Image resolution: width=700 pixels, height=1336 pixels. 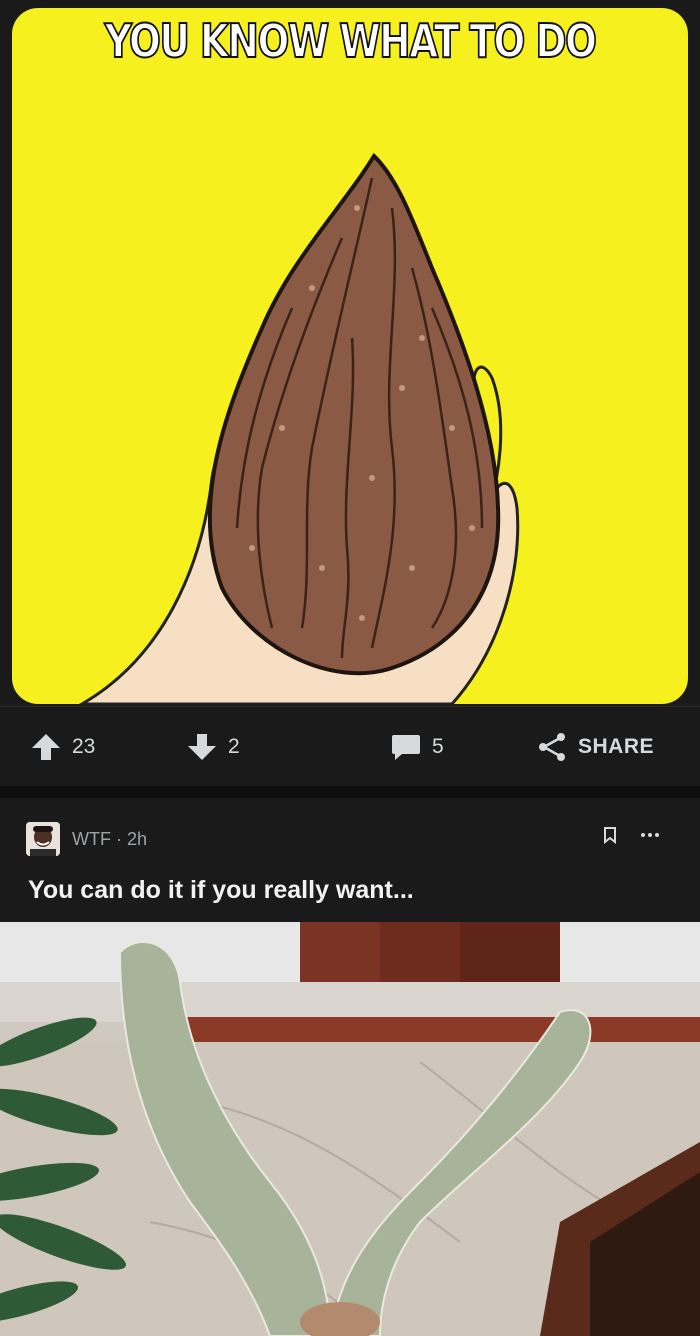 I want to click on bookmark-icon, so click(x=610, y=835).